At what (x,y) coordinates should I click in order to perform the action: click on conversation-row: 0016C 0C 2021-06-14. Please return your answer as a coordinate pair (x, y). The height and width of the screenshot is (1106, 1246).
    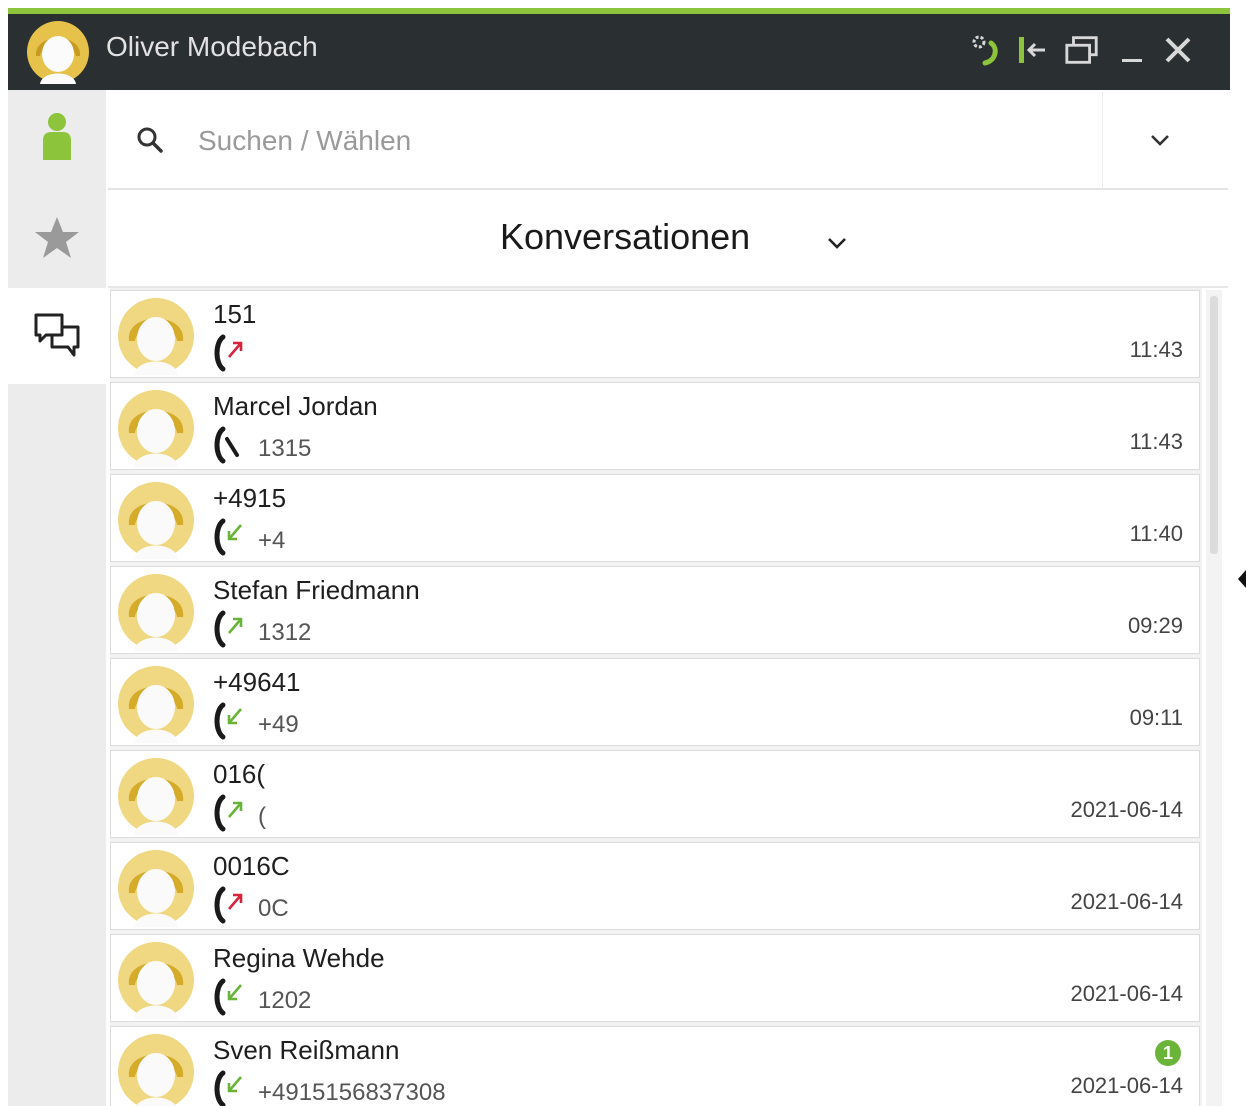
    Looking at the image, I should click on (655, 886).